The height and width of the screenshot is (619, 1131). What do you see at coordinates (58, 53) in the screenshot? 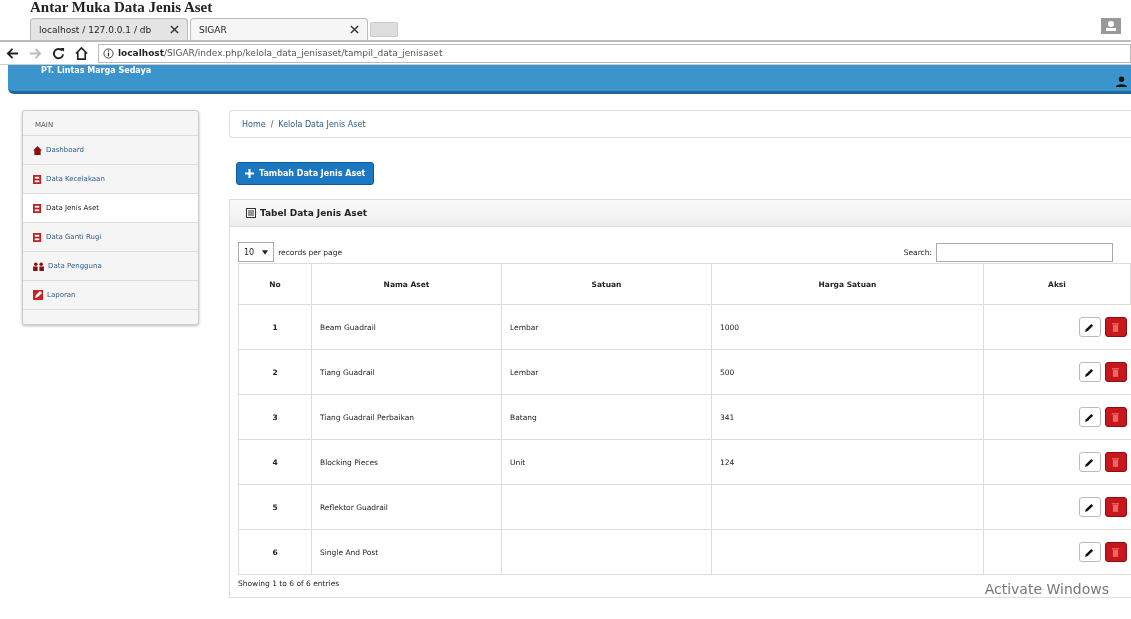
I see `reload-icon` at bounding box center [58, 53].